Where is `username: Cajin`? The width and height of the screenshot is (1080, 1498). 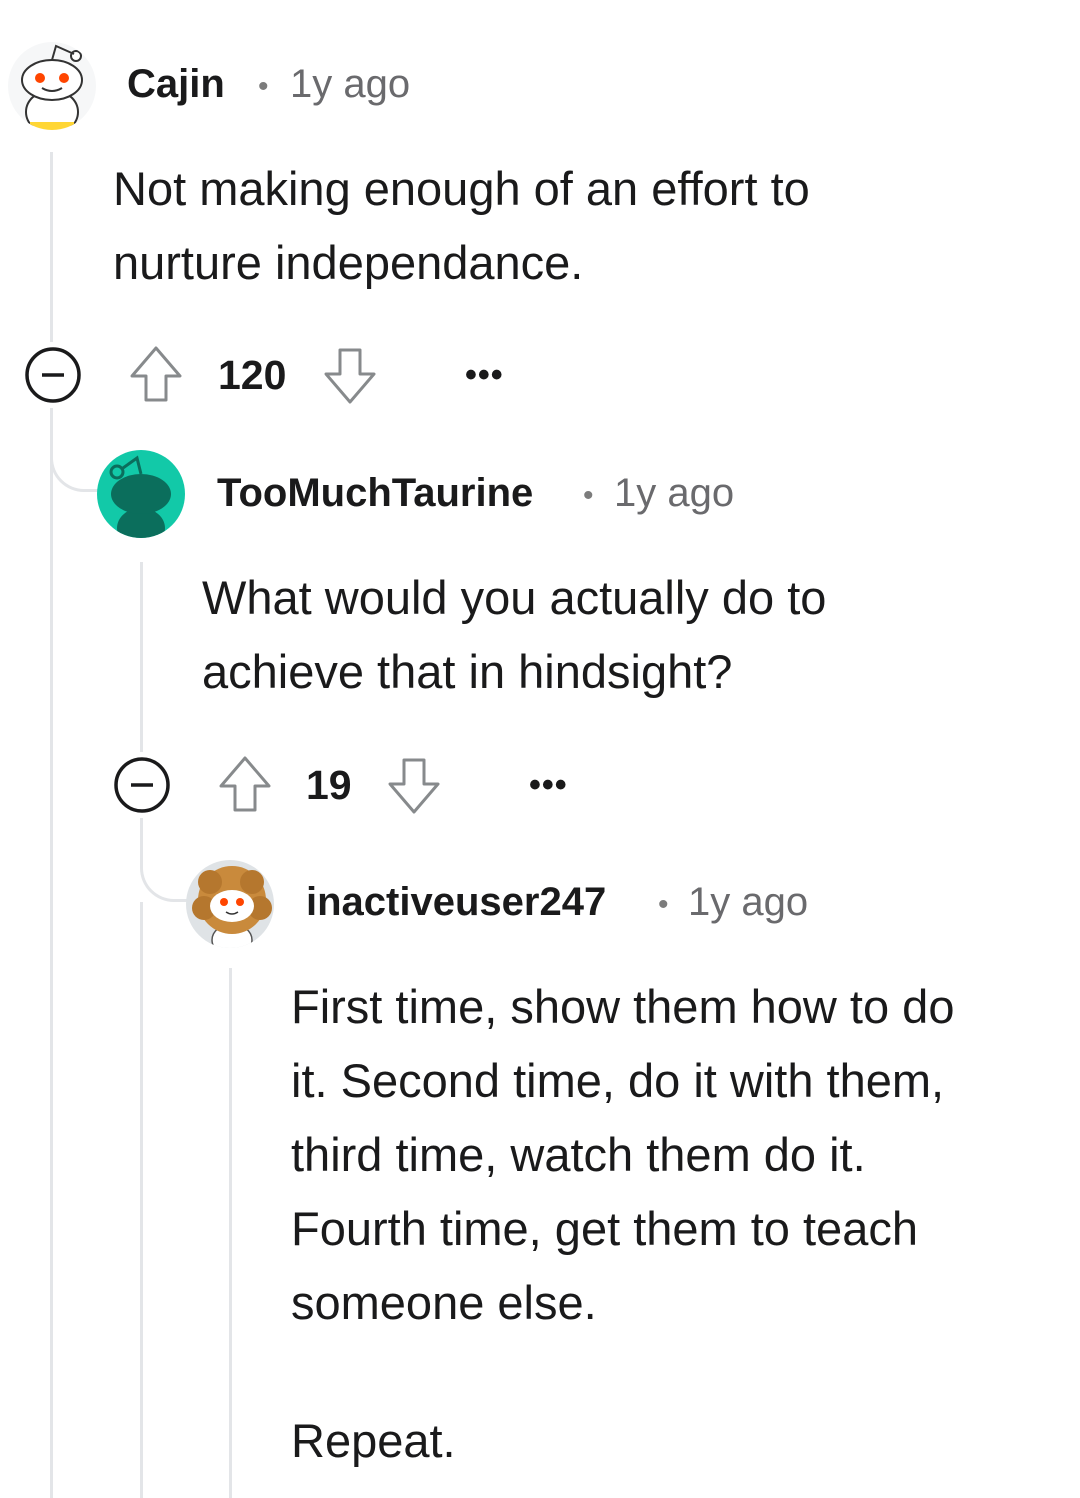 username: Cajin is located at coordinates (176, 84).